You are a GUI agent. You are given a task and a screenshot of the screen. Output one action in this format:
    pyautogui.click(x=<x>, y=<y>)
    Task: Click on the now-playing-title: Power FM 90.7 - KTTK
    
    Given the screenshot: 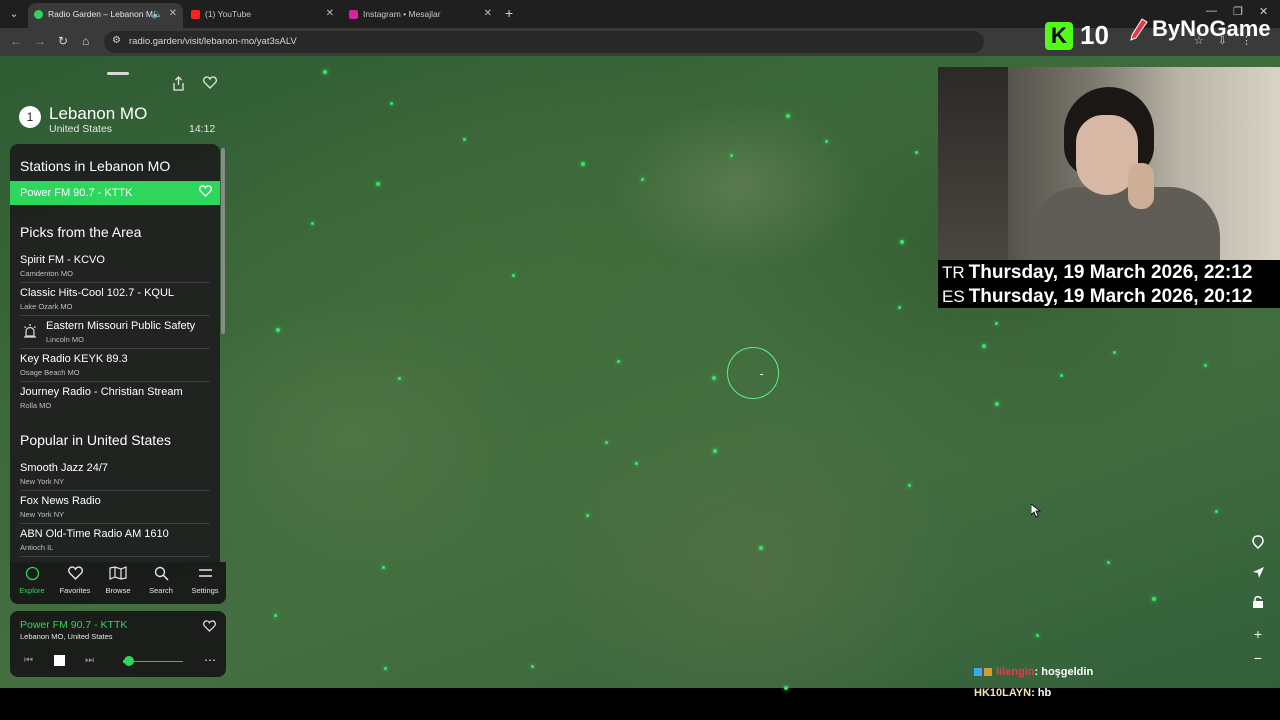 What is the action you would take?
    pyautogui.click(x=73, y=625)
    